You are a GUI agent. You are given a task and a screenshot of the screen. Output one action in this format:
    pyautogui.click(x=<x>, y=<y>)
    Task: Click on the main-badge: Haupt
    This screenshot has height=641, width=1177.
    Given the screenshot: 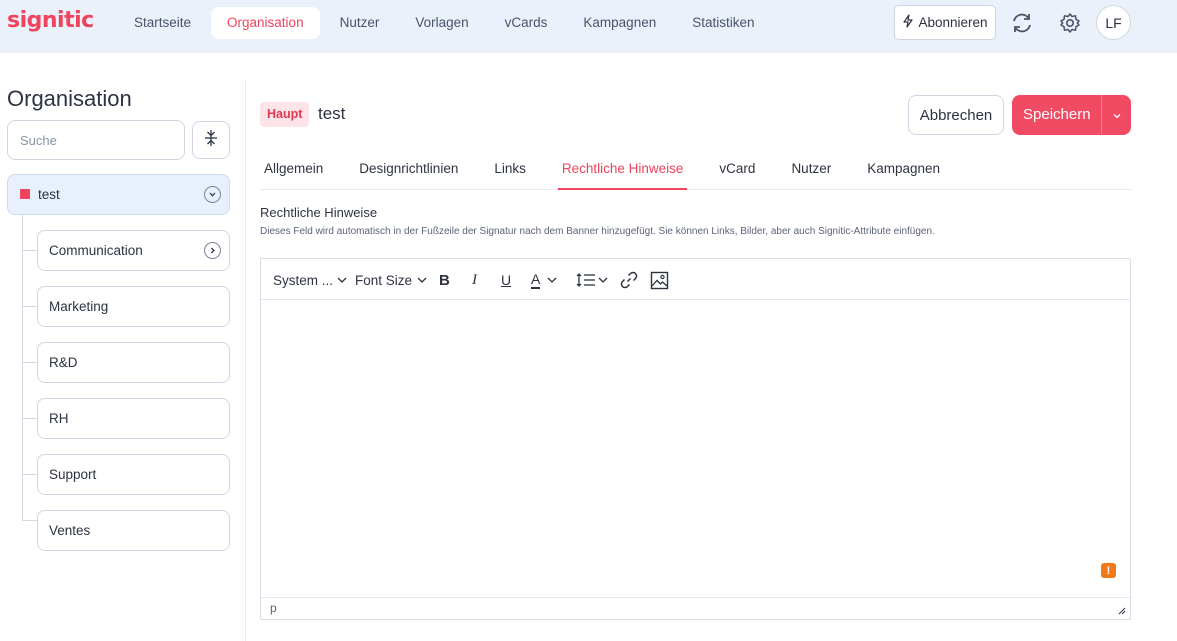 What is the action you would take?
    pyautogui.click(x=285, y=114)
    